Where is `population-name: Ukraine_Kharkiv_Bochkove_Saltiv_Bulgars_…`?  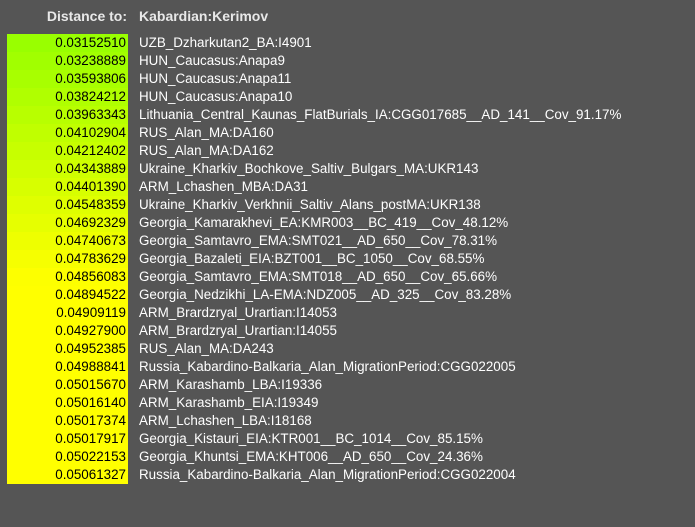 population-name: Ukraine_Kharkiv_Bochkove_Saltiv_Bulgars_… is located at coordinates (309, 168).